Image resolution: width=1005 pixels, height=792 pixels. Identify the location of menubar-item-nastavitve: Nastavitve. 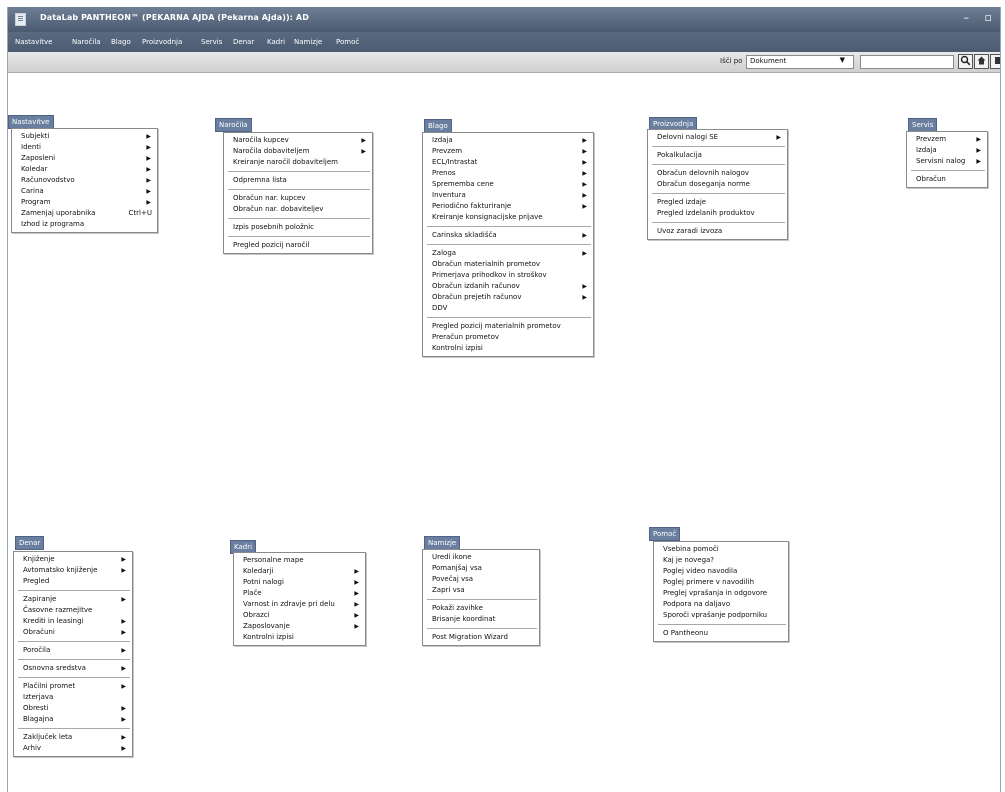
(34, 42).